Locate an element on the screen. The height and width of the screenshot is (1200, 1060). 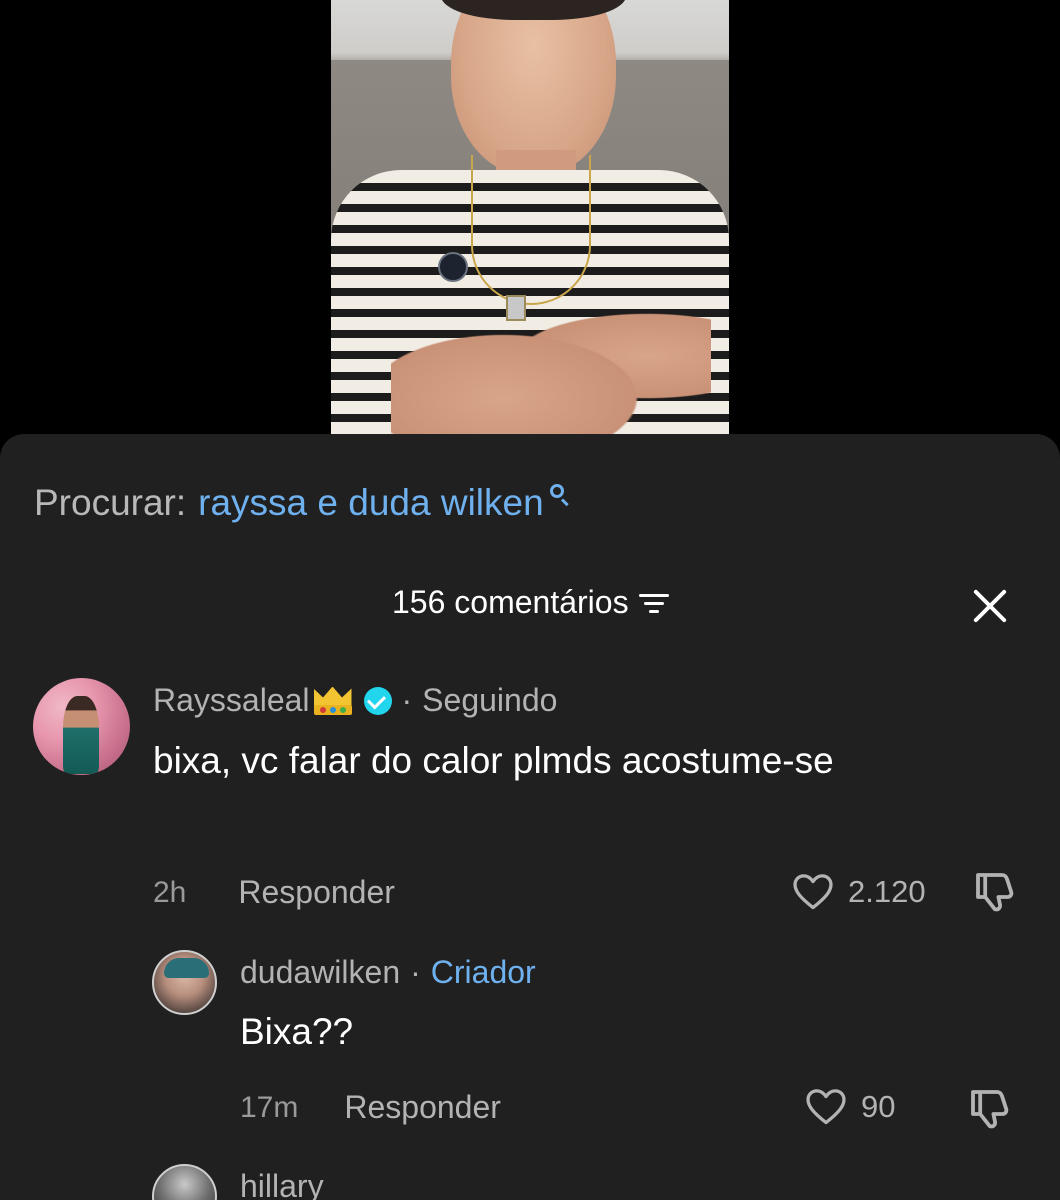
search-query-link: rayssa e duda wilken is located at coordinates (371, 503).